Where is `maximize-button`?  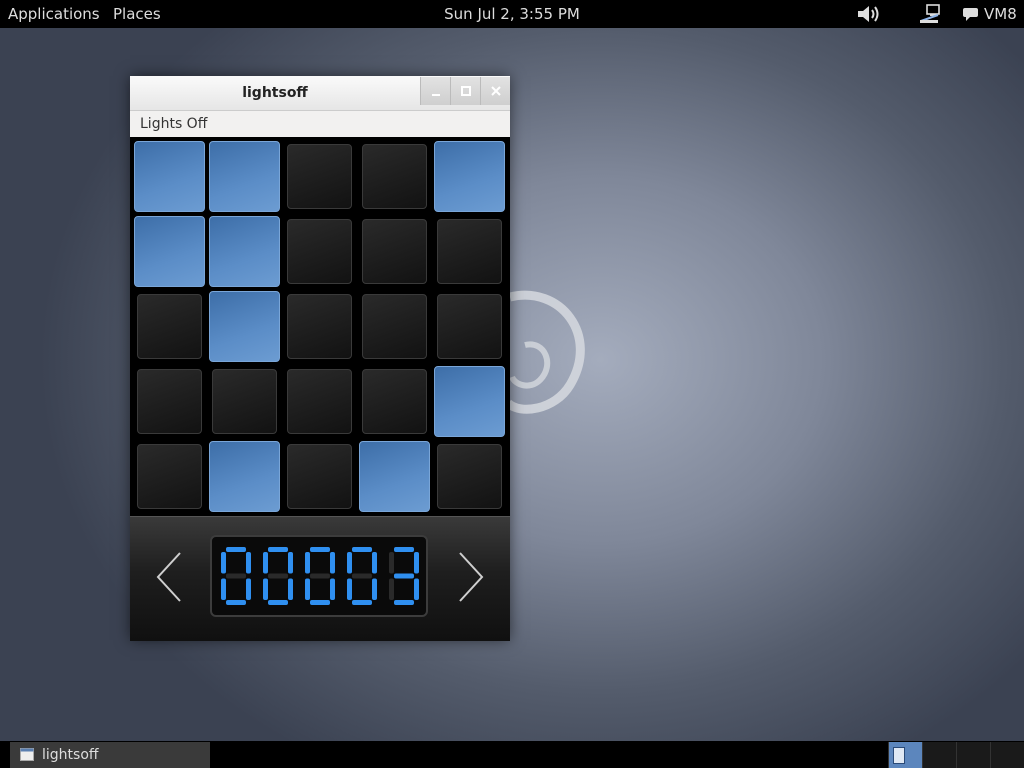
maximize-button is located at coordinates (465, 91).